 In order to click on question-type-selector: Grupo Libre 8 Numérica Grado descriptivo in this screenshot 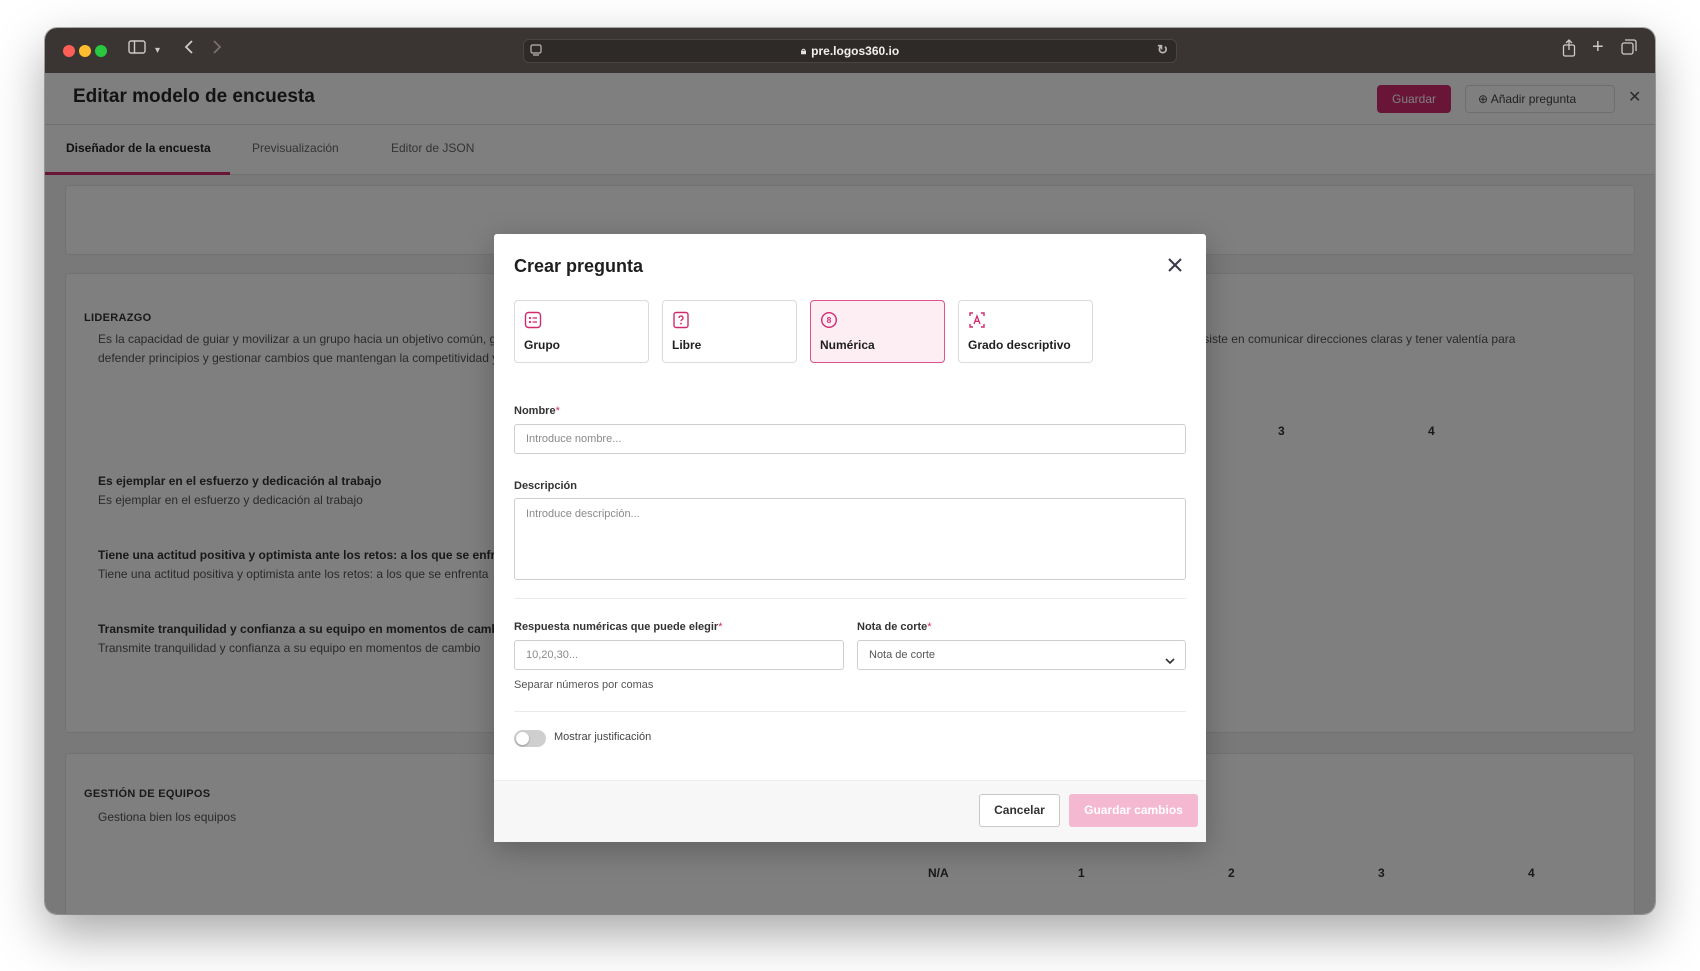, I will do `click(803, 331)`.